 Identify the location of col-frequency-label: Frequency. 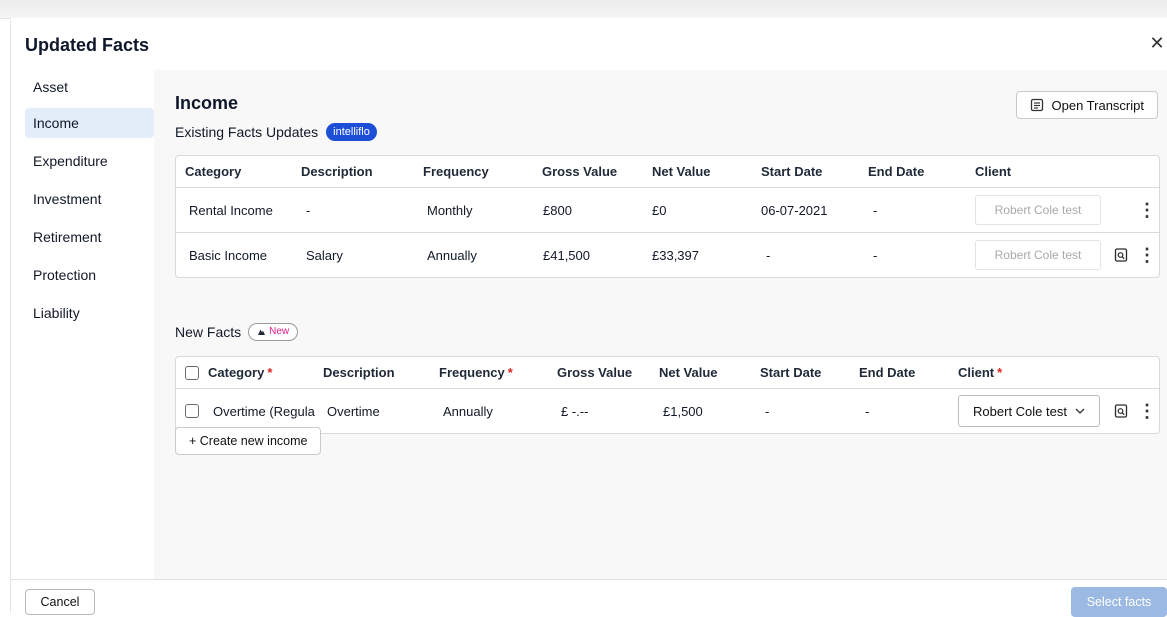
(472, 372).